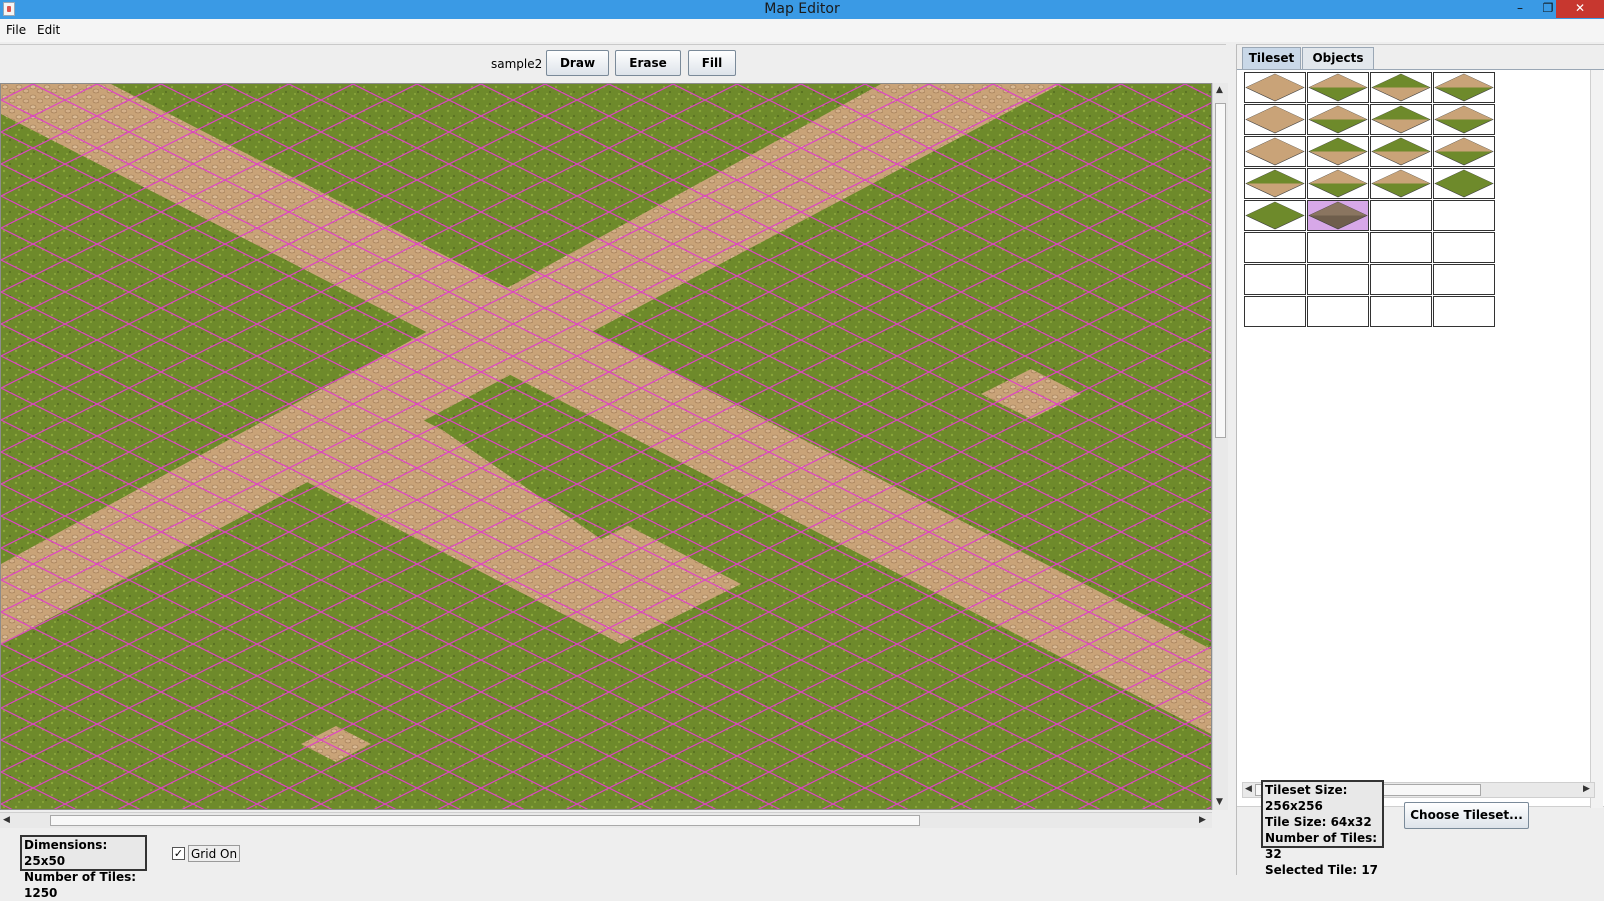 The image size is (1604, 901). What do you see at coordinates (648, 63) in the screenshot?
I see `erase-button: Erase` at bounding box center [648, 63].